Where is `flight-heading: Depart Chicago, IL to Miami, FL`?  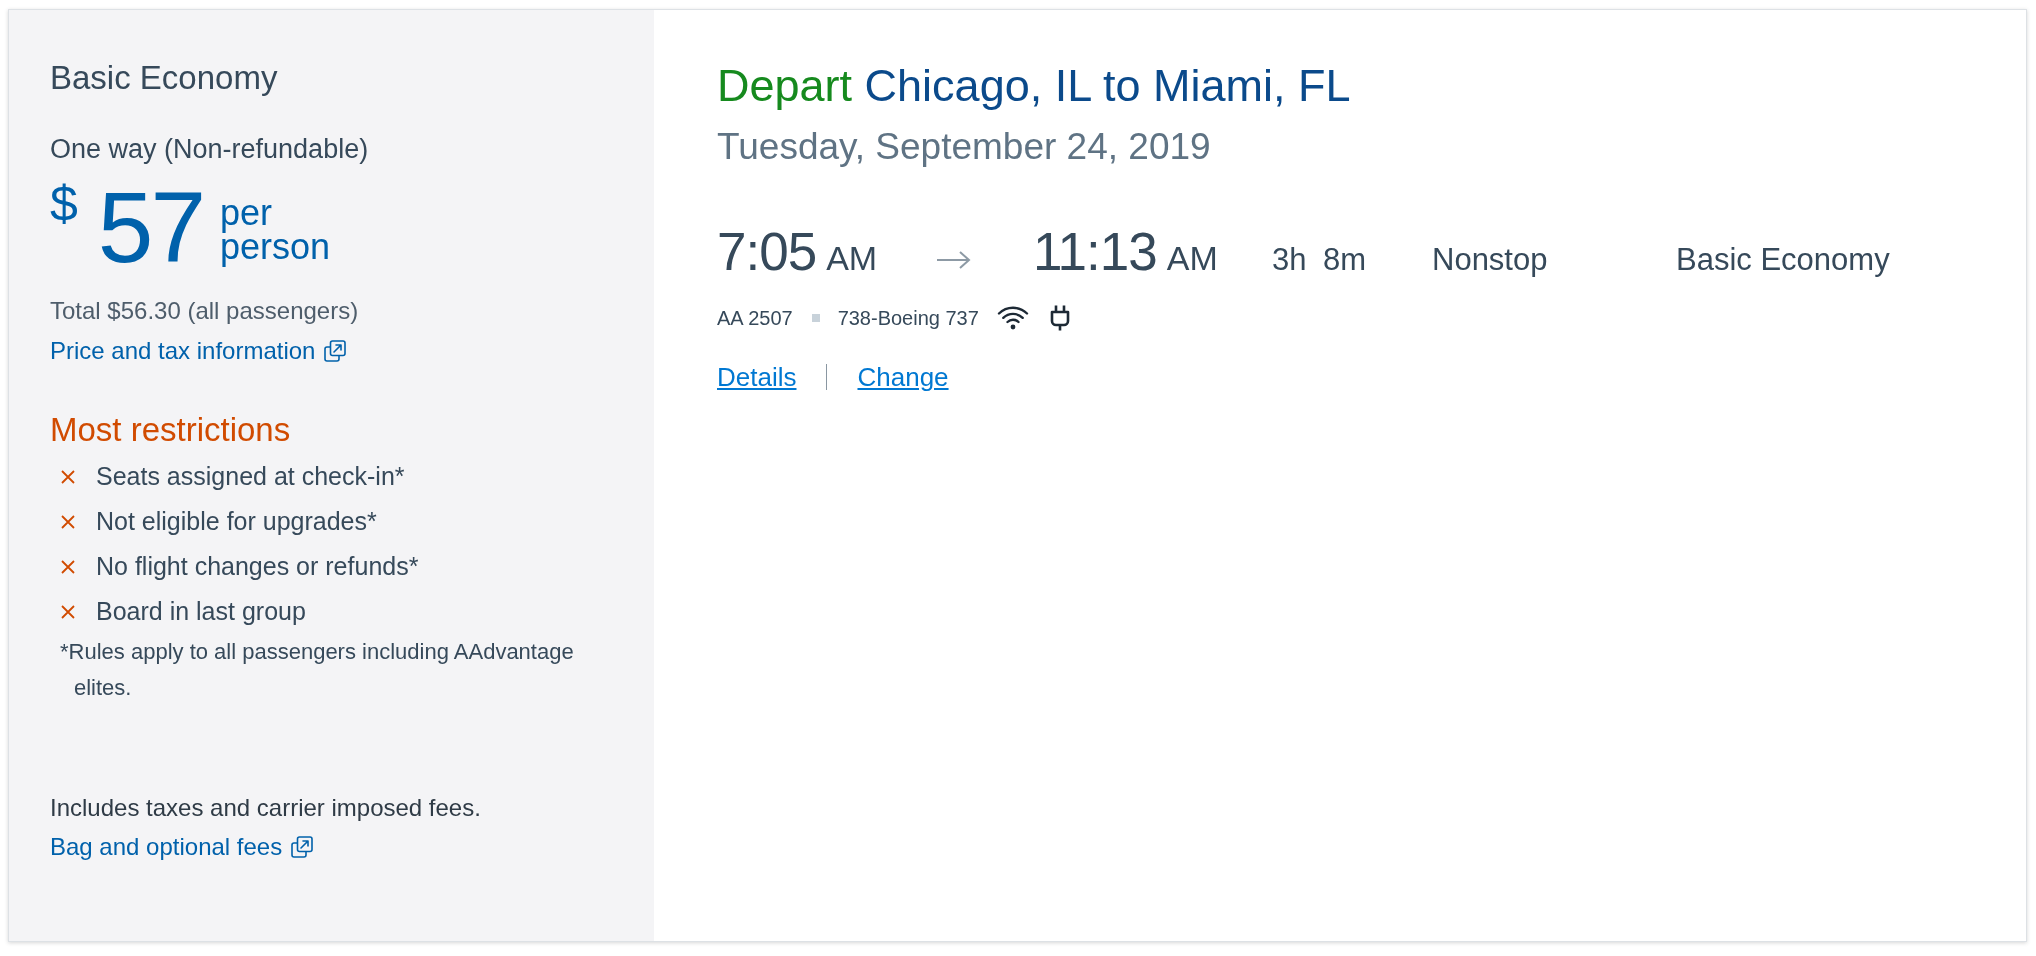
flight-heading: Depart Chicago, IL to Miami, FL is located at coordinates (1034, 86).